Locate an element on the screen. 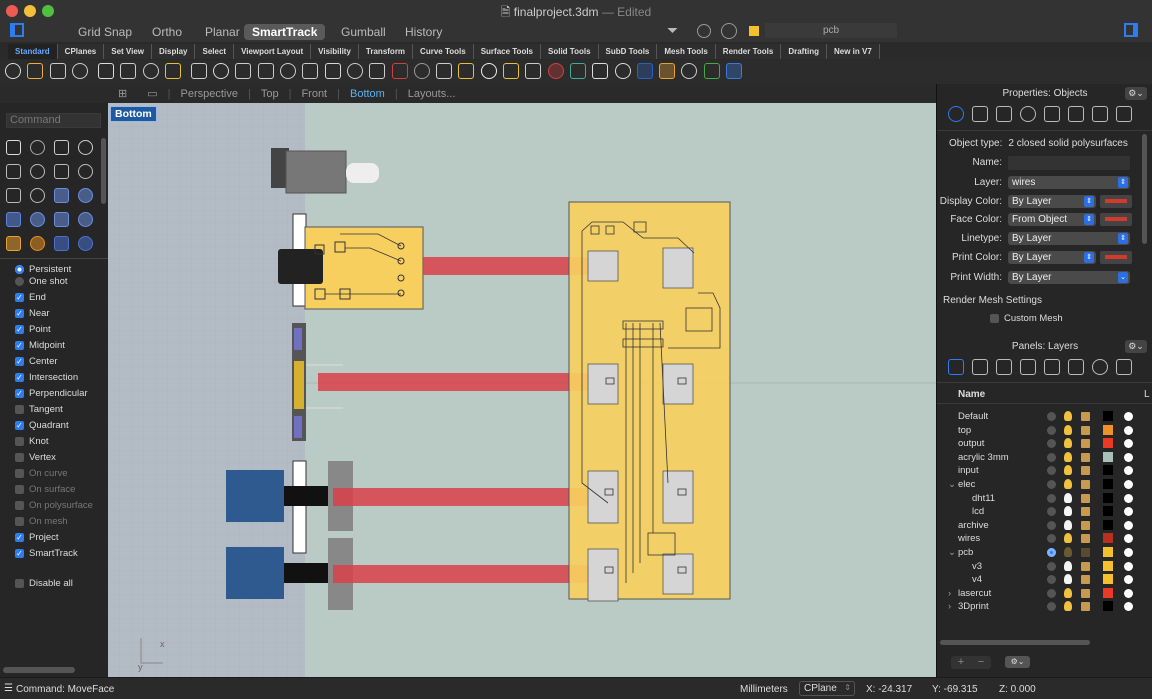  copy-format-icon is located at coordinates (105, 71).